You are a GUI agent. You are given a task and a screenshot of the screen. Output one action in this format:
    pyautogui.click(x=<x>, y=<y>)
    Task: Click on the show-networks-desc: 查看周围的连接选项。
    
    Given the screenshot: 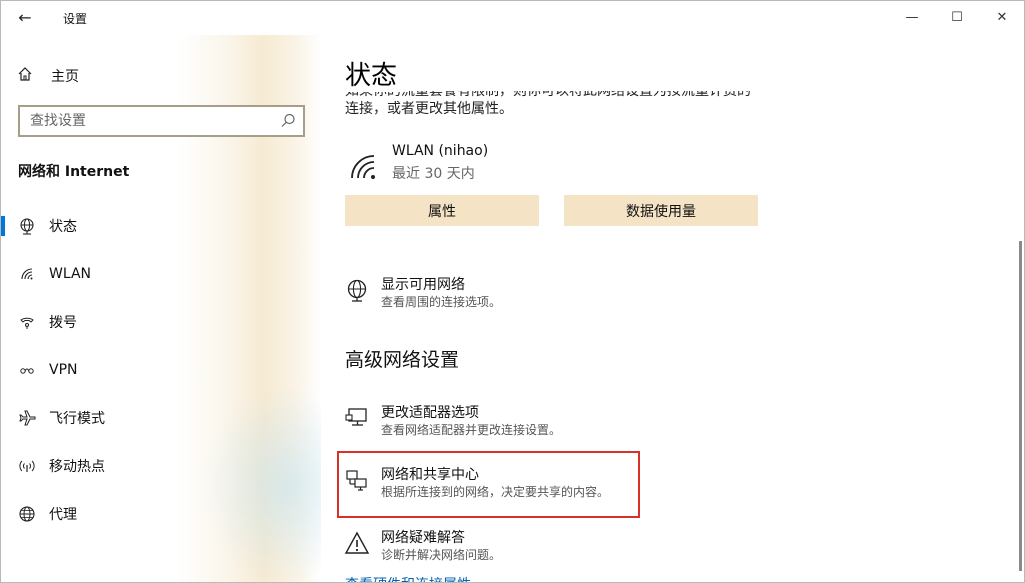 What is the action you would take?
    pyautogui.click(x=441, y=302)
    